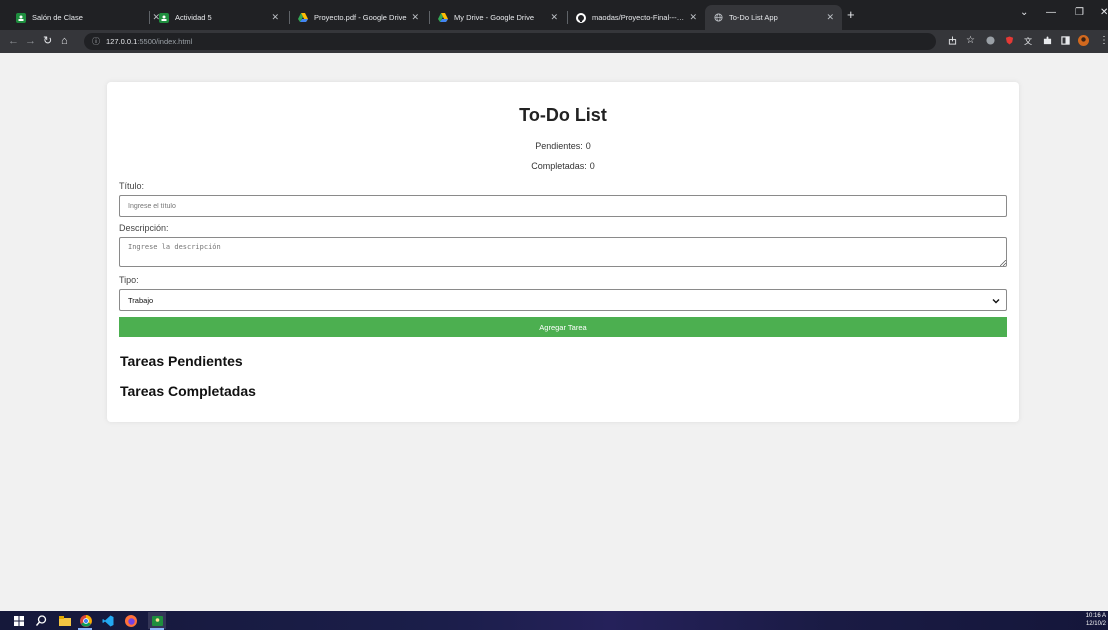 Image resolution: width=1108 pixels, height=630 pixels. I want to click on tab-github-repo: maodas/Proyecto-Final---Aplica ✕, so click(636, 17).